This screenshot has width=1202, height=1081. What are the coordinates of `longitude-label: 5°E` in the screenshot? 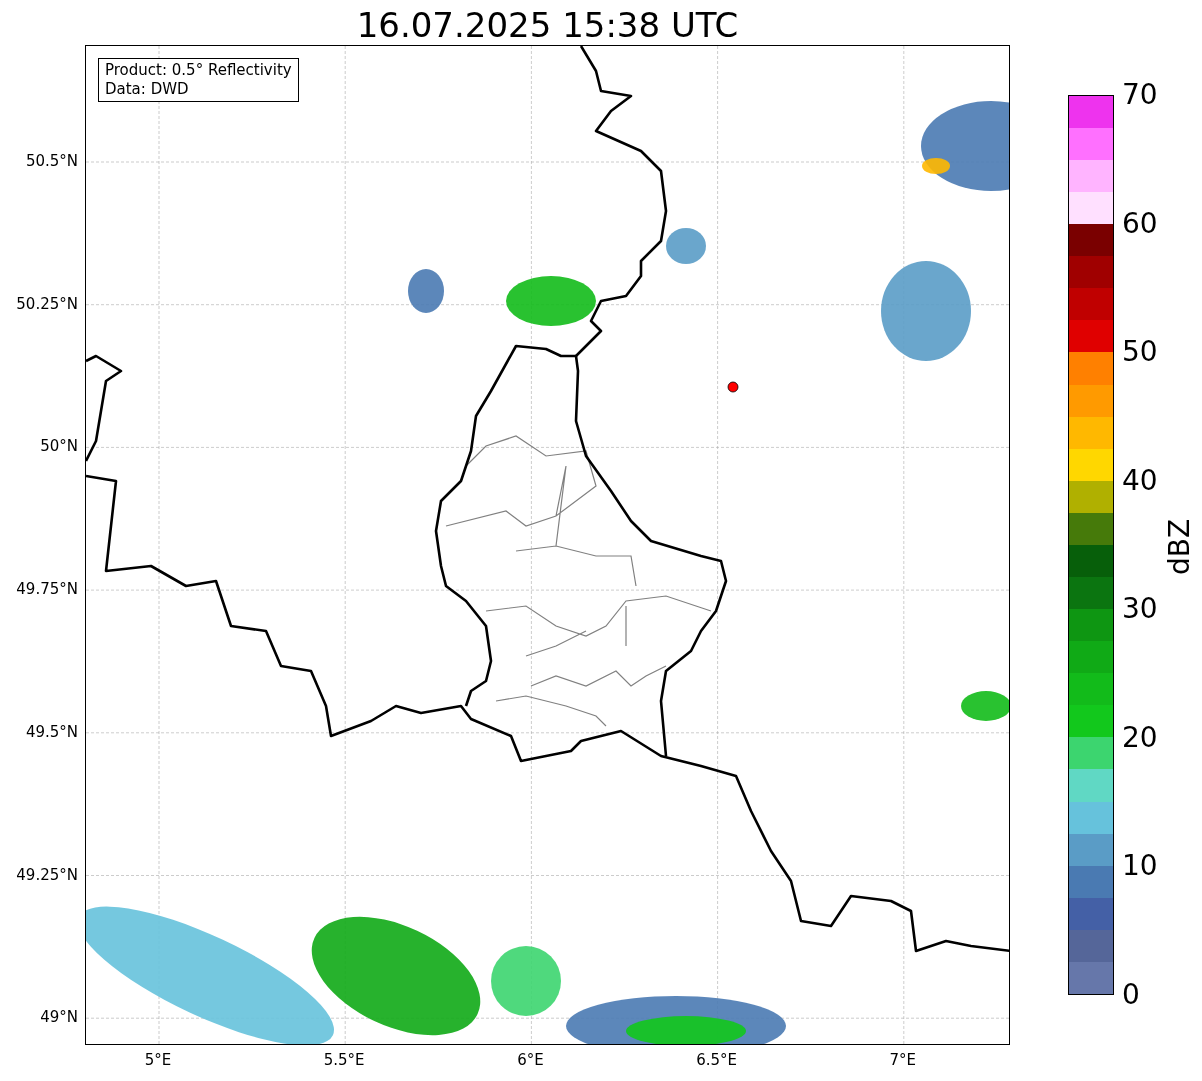 It's located at (158, 1060).